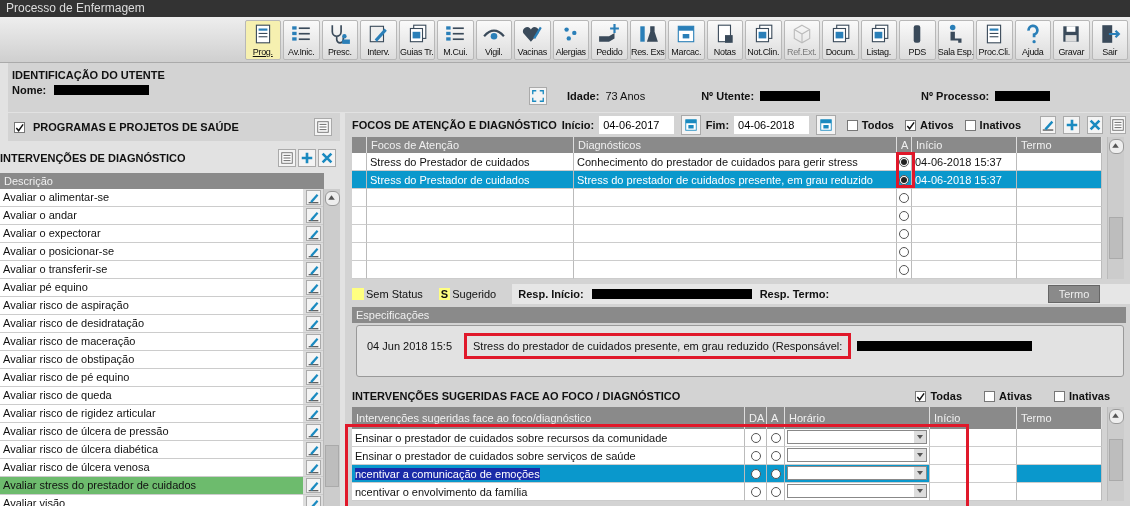 The width and height of the screenshot is (1130, 506). I want to click on toolbar-button: Ajuda, so click(1032, 39).